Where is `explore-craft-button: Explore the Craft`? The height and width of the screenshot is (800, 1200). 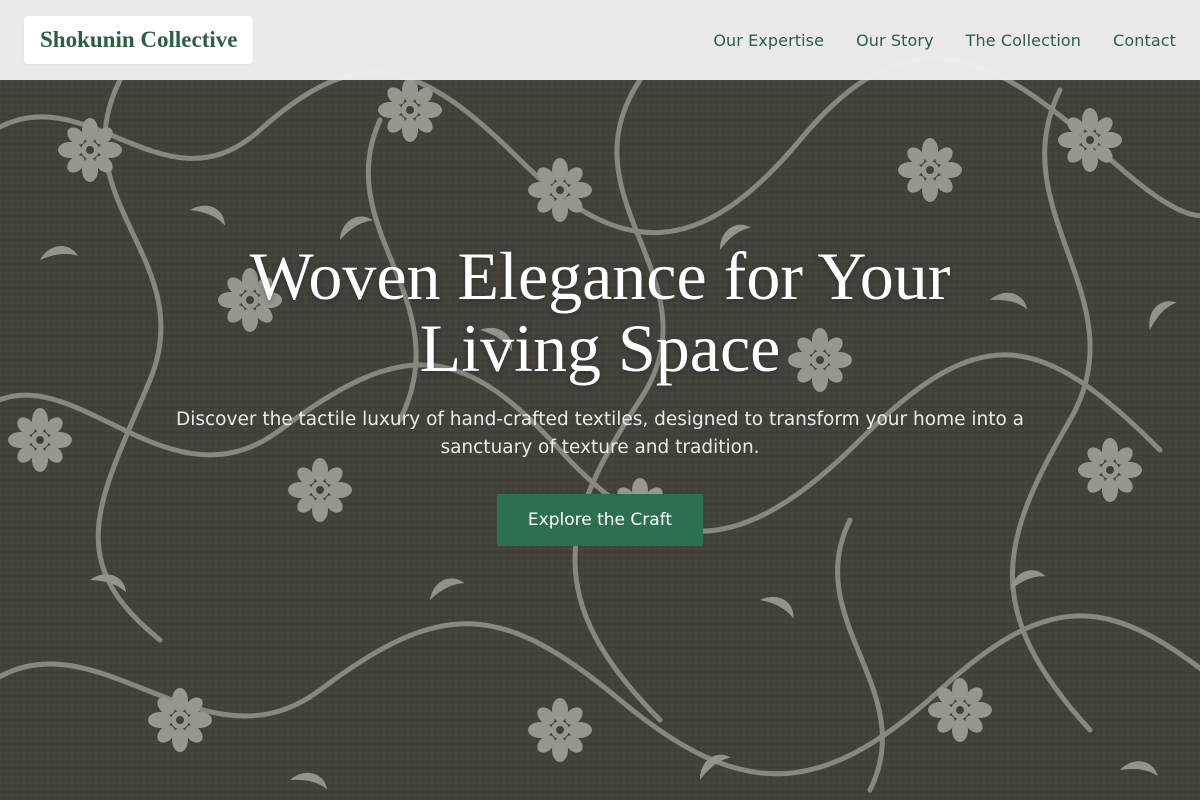 explore-craft-button: Explore the Craft is located at coordinates (600, 520).